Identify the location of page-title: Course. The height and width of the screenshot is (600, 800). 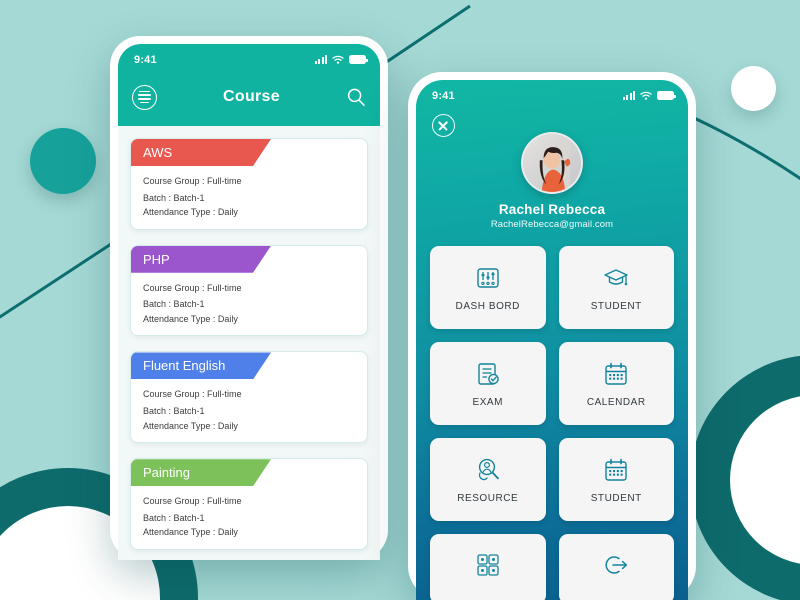
(251, 96).